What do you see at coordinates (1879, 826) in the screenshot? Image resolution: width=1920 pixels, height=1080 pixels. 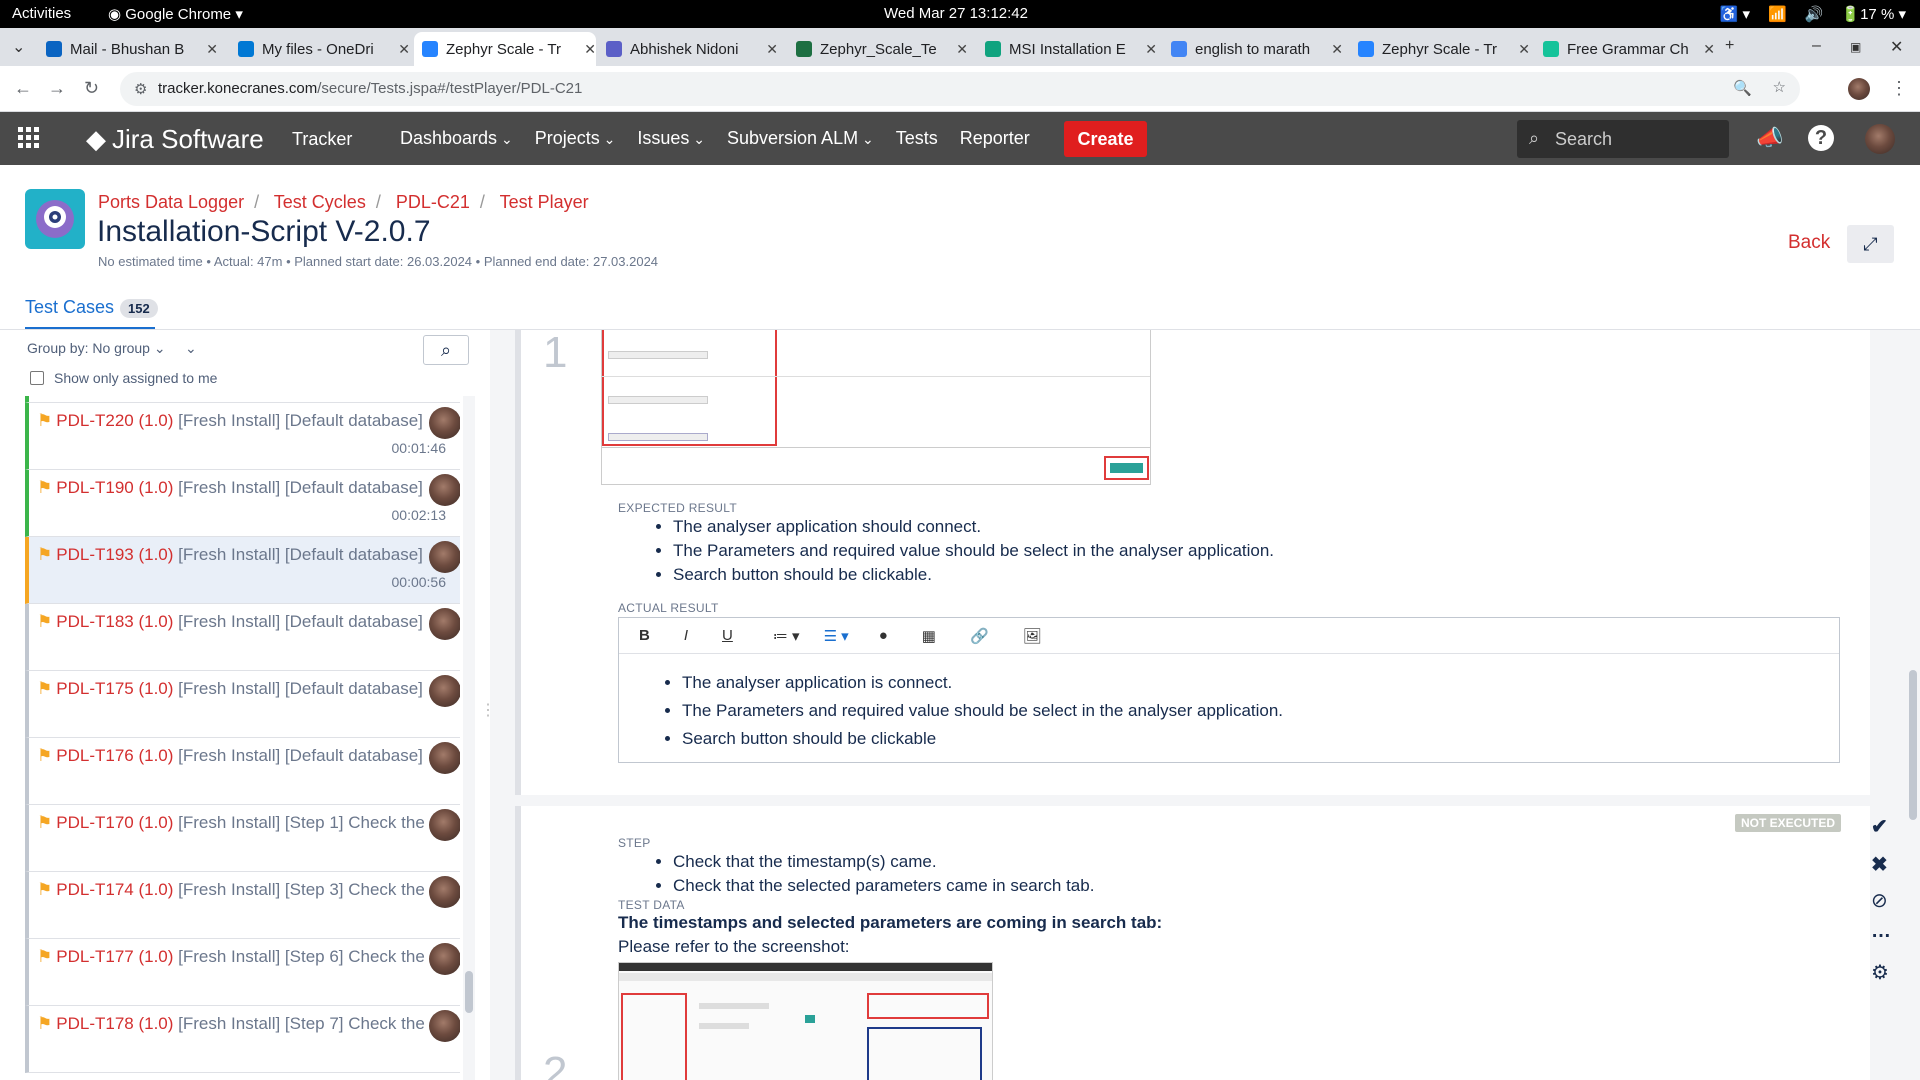 I see `pass-check-icon: ✔` at bounding box center [1879, 826].